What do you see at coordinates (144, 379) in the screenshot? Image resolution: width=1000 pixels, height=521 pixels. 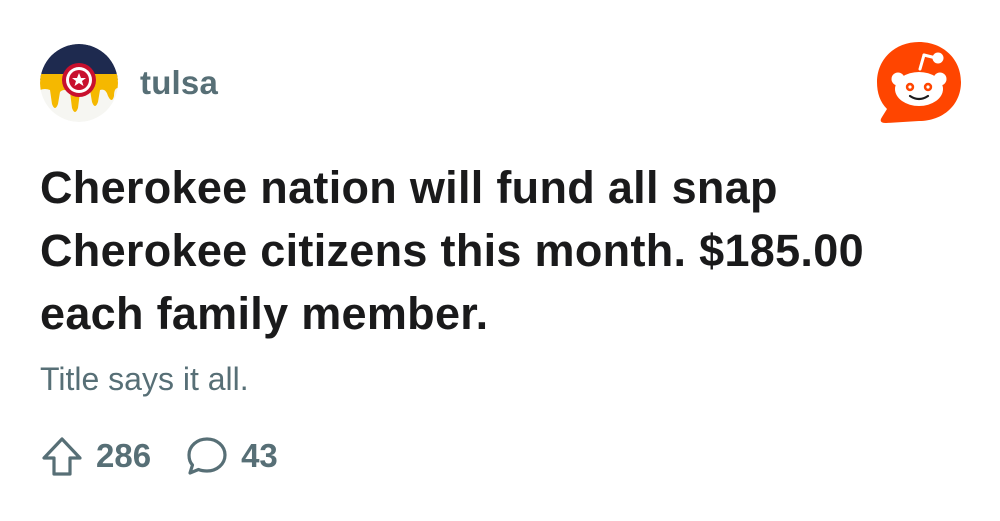 I see `post-body: Title says it all.` at bounding box center [144, 379].